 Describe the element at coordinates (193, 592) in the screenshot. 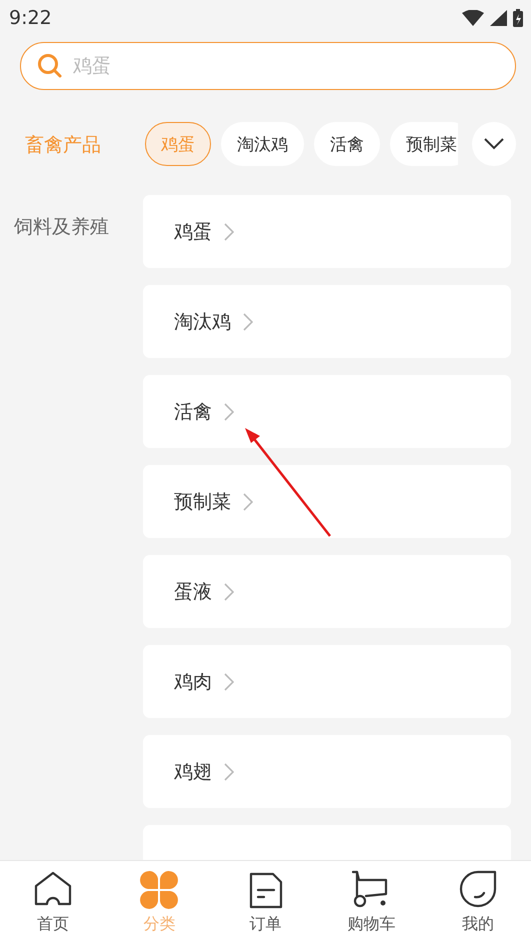

I see `category-label: 蛋液` at that location.